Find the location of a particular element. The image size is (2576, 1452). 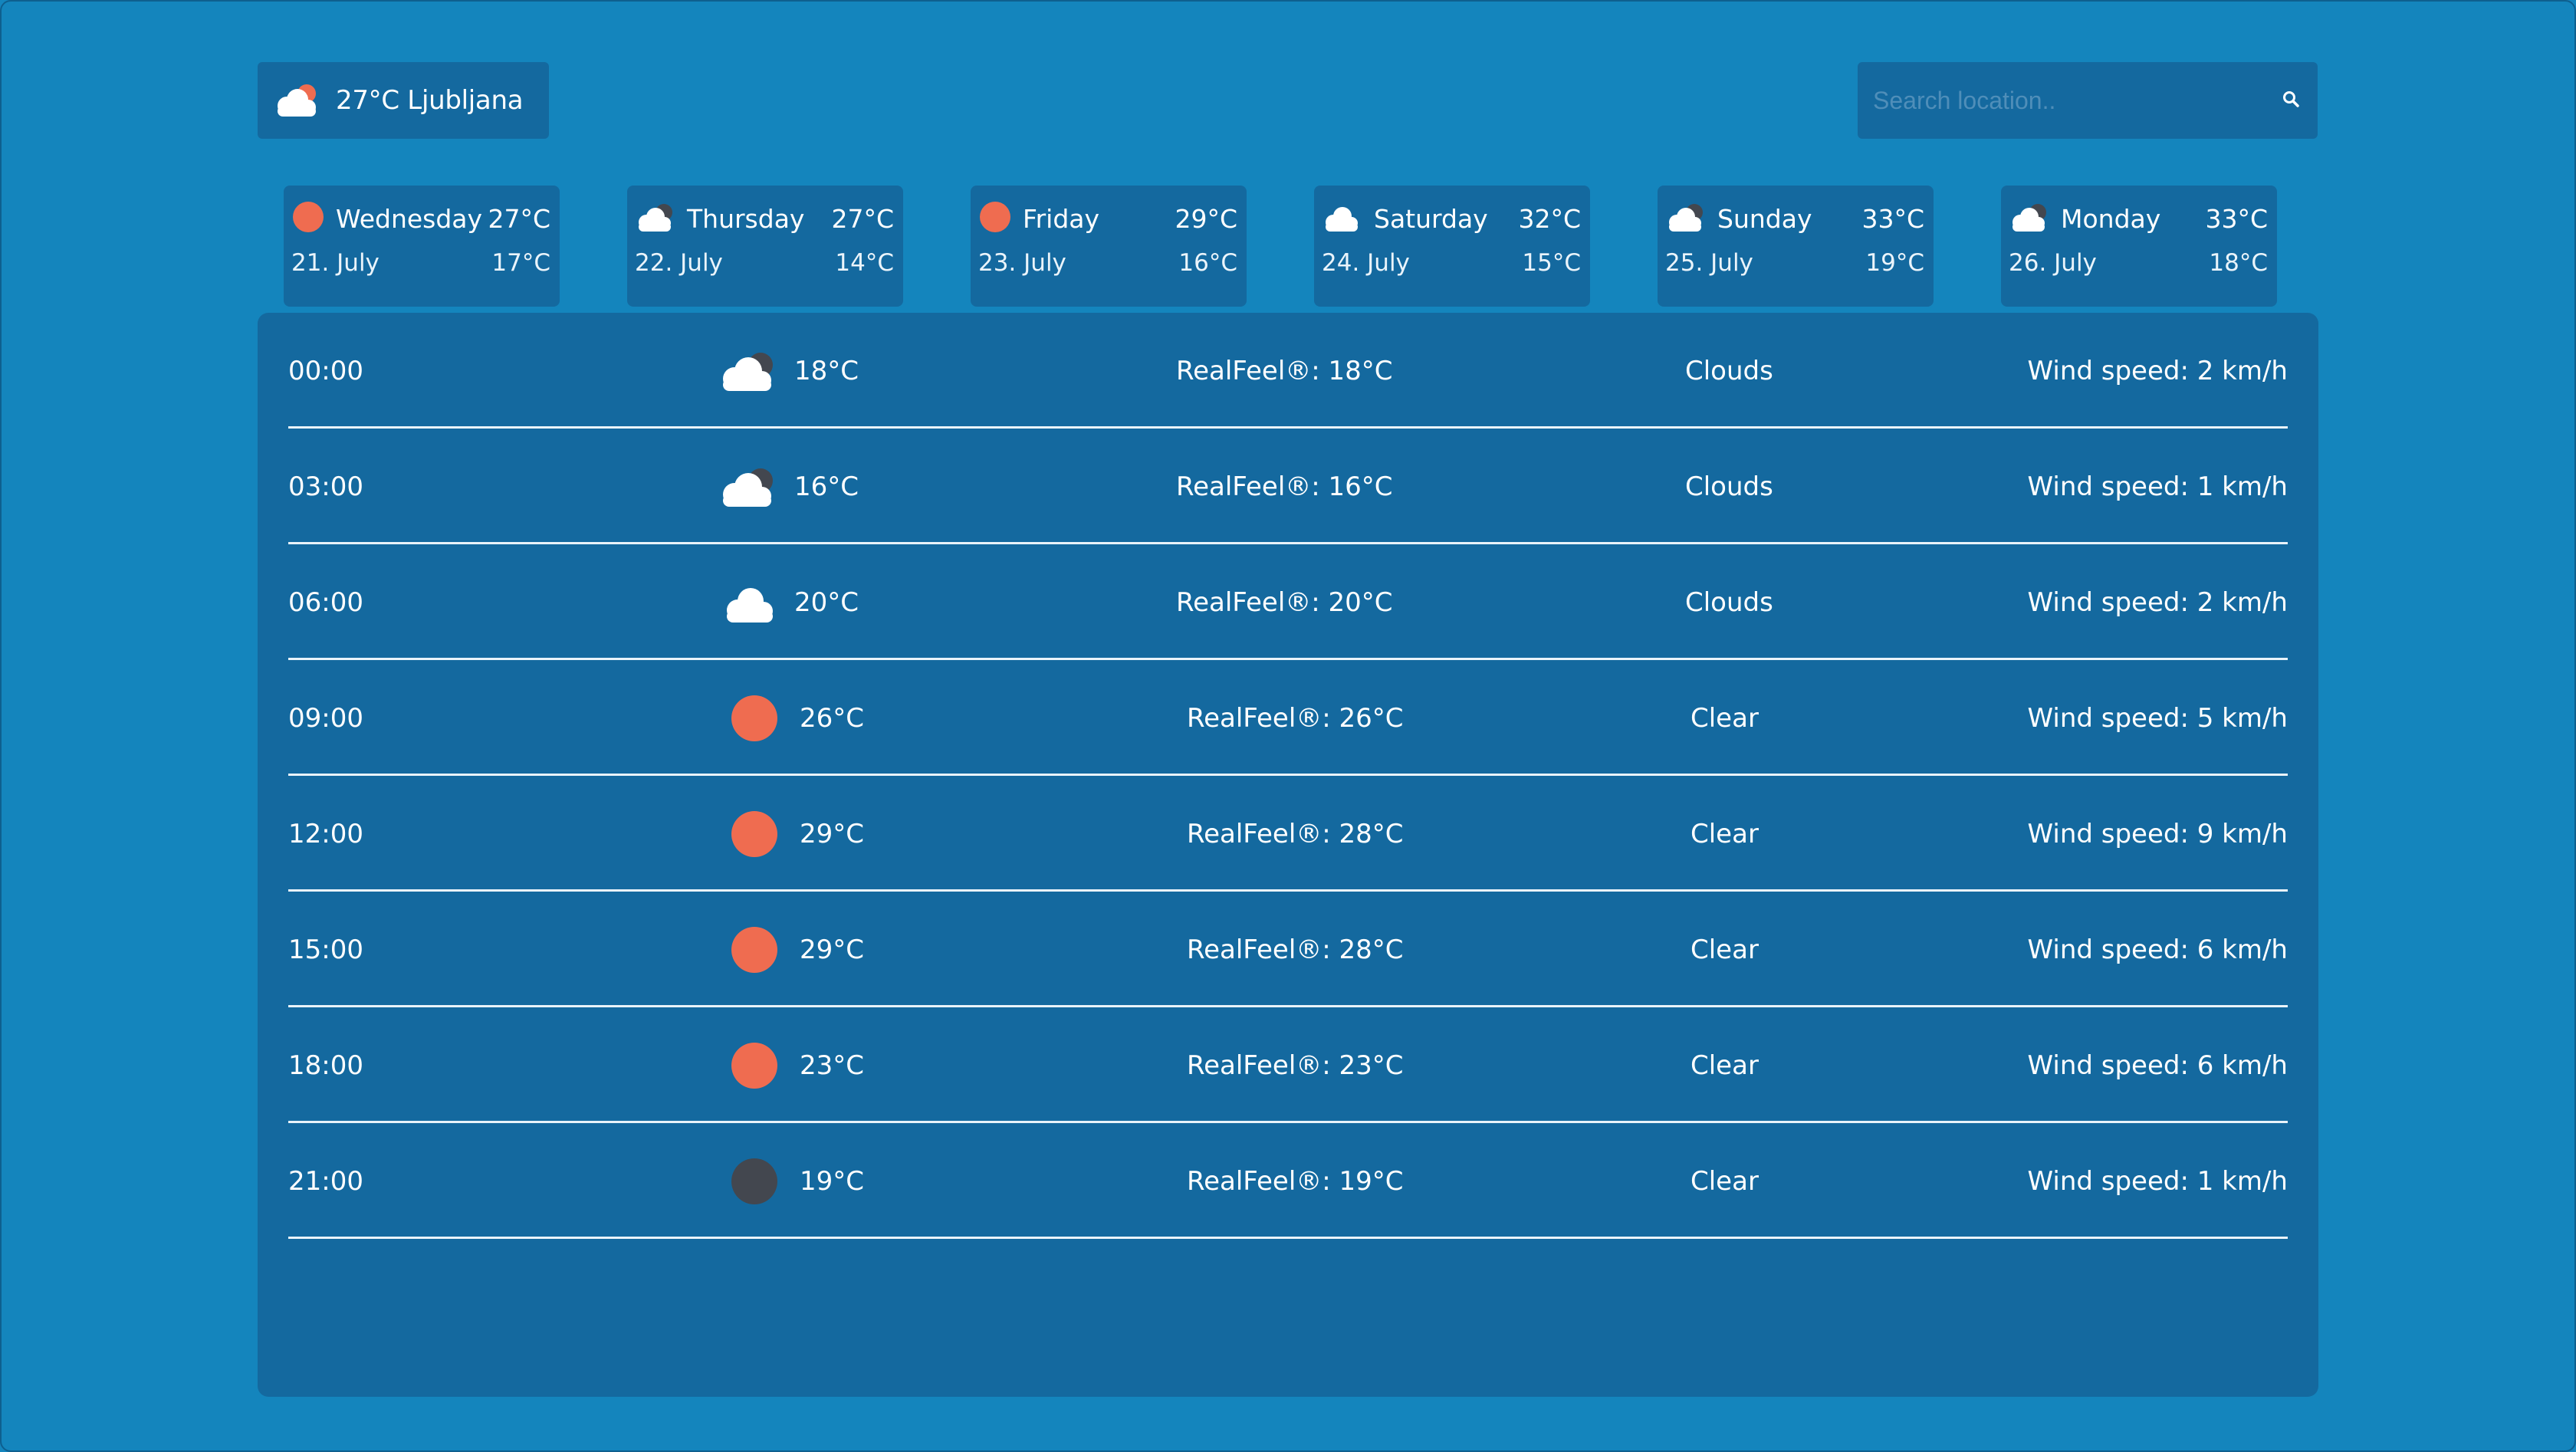

day-low: 17°C is located at coordinates (520, 263).